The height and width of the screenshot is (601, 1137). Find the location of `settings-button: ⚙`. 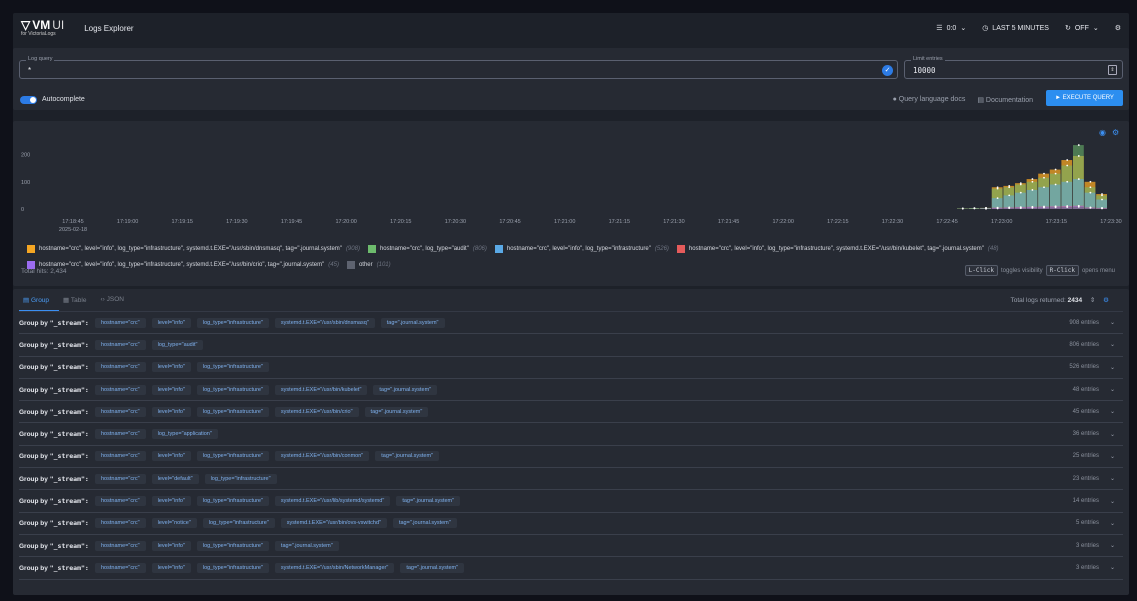

settings-button: ⚙ is located at coordinates (1118, 28).